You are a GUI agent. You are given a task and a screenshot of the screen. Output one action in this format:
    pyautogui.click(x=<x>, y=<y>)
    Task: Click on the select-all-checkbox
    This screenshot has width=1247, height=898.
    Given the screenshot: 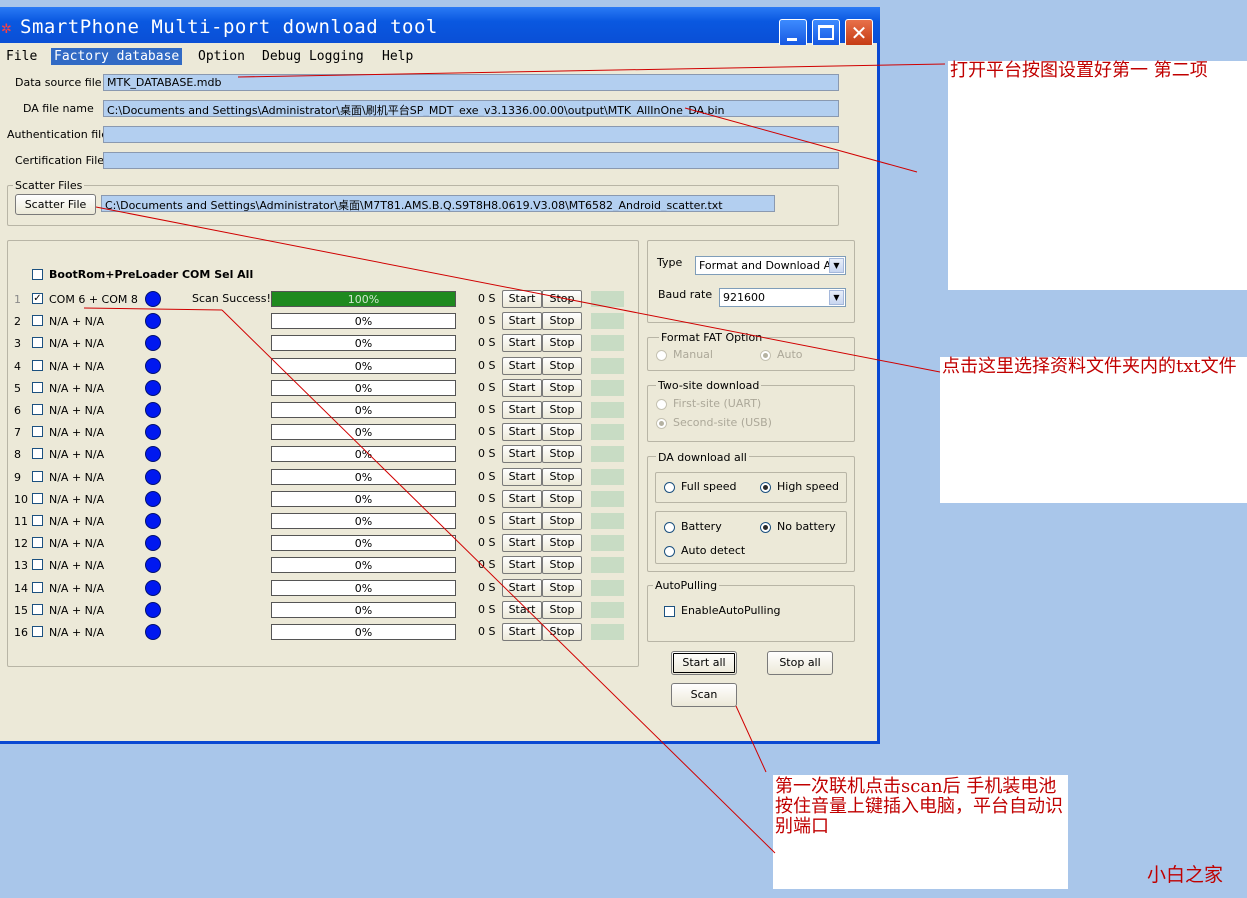 What is the action you would take?
    pyautogui.click(x=37, y=274)
    